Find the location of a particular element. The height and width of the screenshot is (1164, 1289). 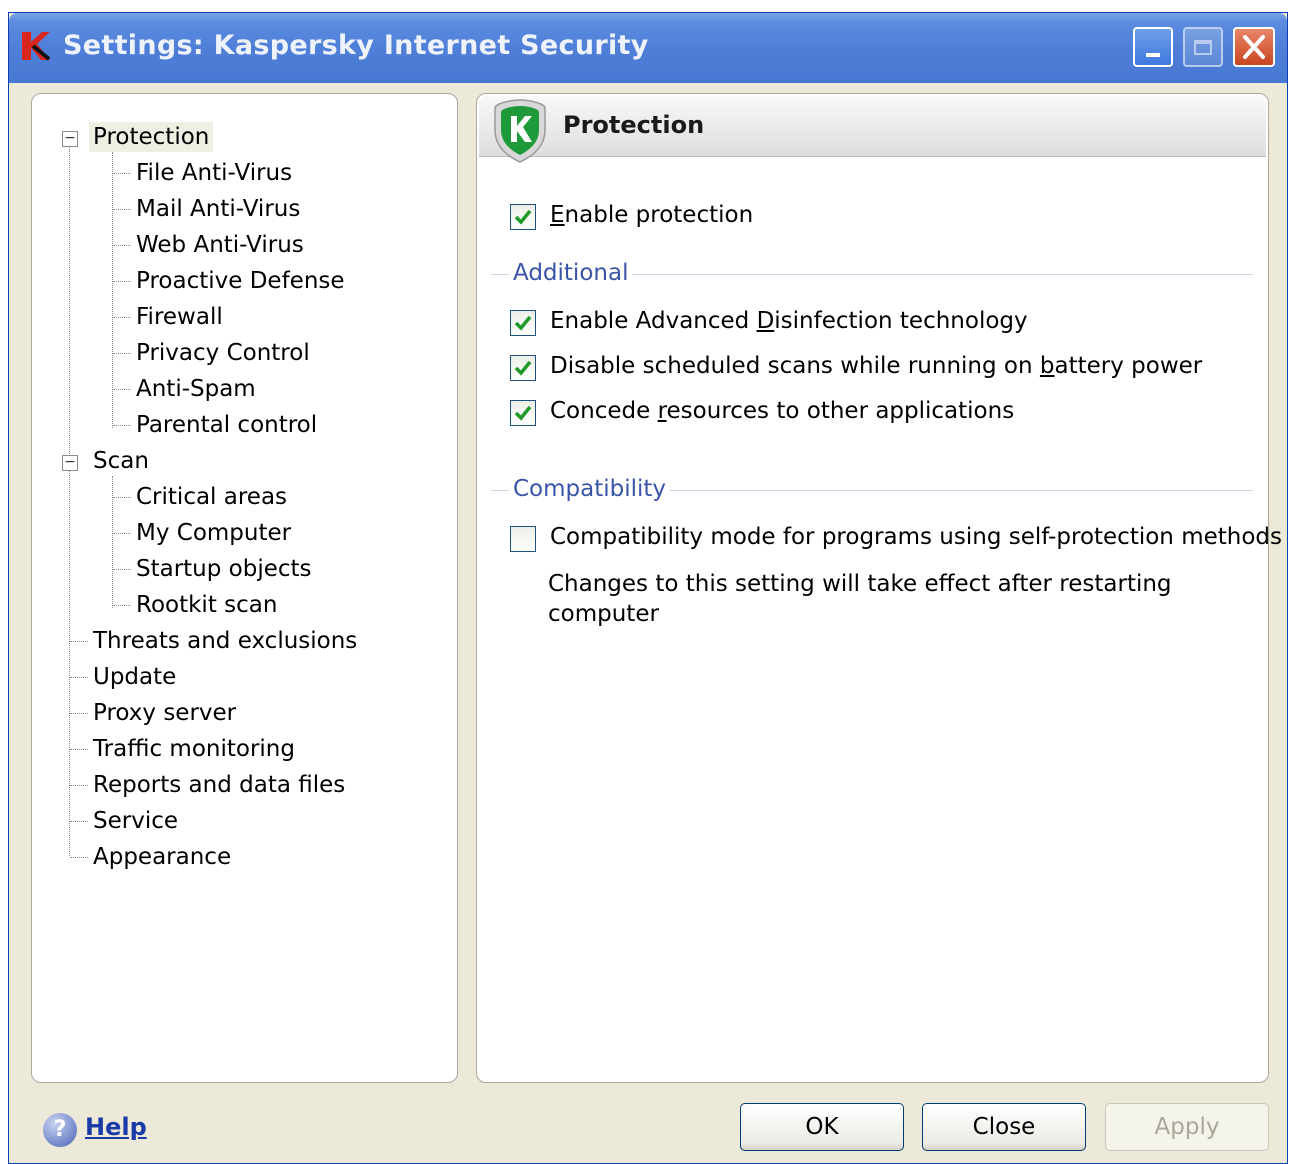

nav-item-mail-anti-virus: Mail Anti-Virus is located at coordinates (218, 209).